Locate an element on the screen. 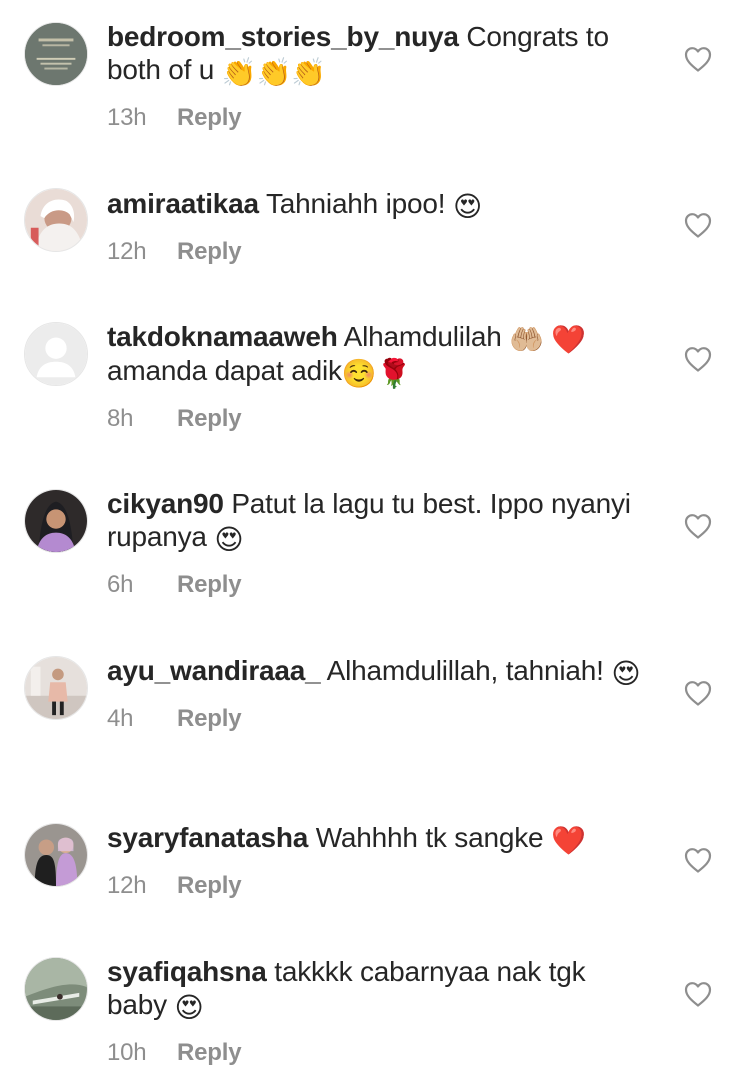 This screenshot has width=754, height=1080. emoji: 🤲🏼 ❤️ is located at coordinates (548, 339).